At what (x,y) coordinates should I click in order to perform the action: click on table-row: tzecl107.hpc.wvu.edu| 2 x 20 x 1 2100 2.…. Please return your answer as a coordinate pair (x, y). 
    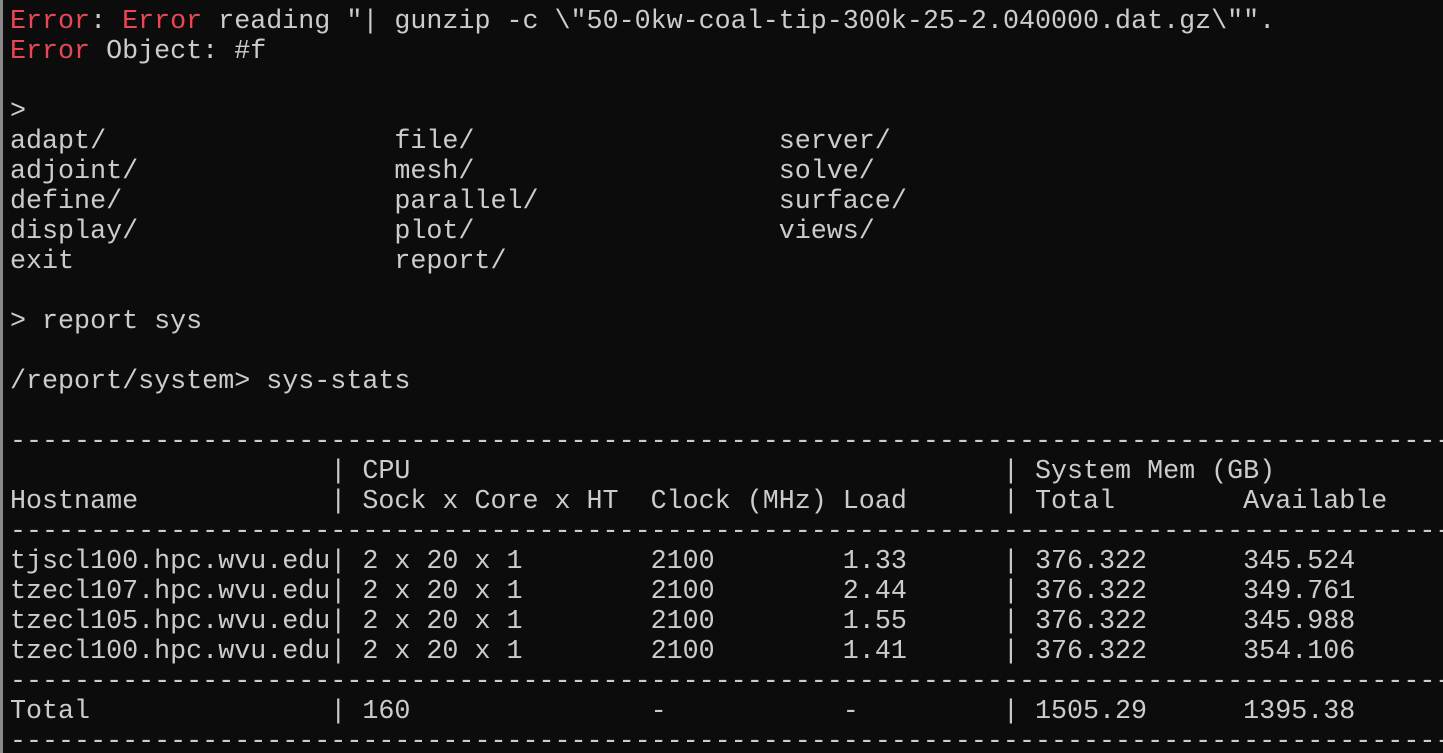
    Looking at the image, I should click on (683, 592).